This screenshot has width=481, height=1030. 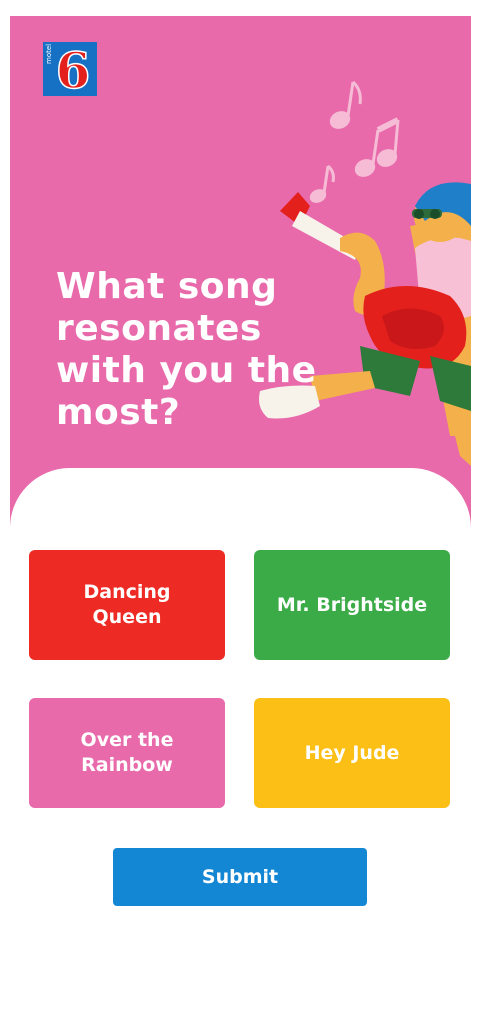 What do you see at coordinates (186, 349) in the screenshot?
I see `question-heading: What song resonates with you the most?` at bounding box center [186, 349].